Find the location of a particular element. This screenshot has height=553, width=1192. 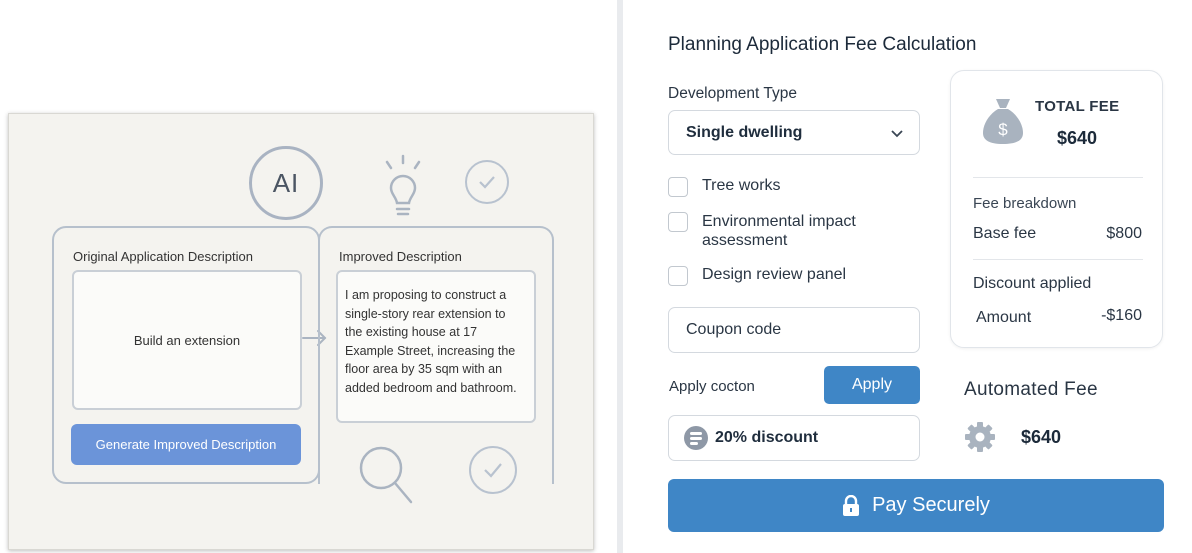

page-title: Planning Application Fee Calculation is located at coordinates (822, 44).